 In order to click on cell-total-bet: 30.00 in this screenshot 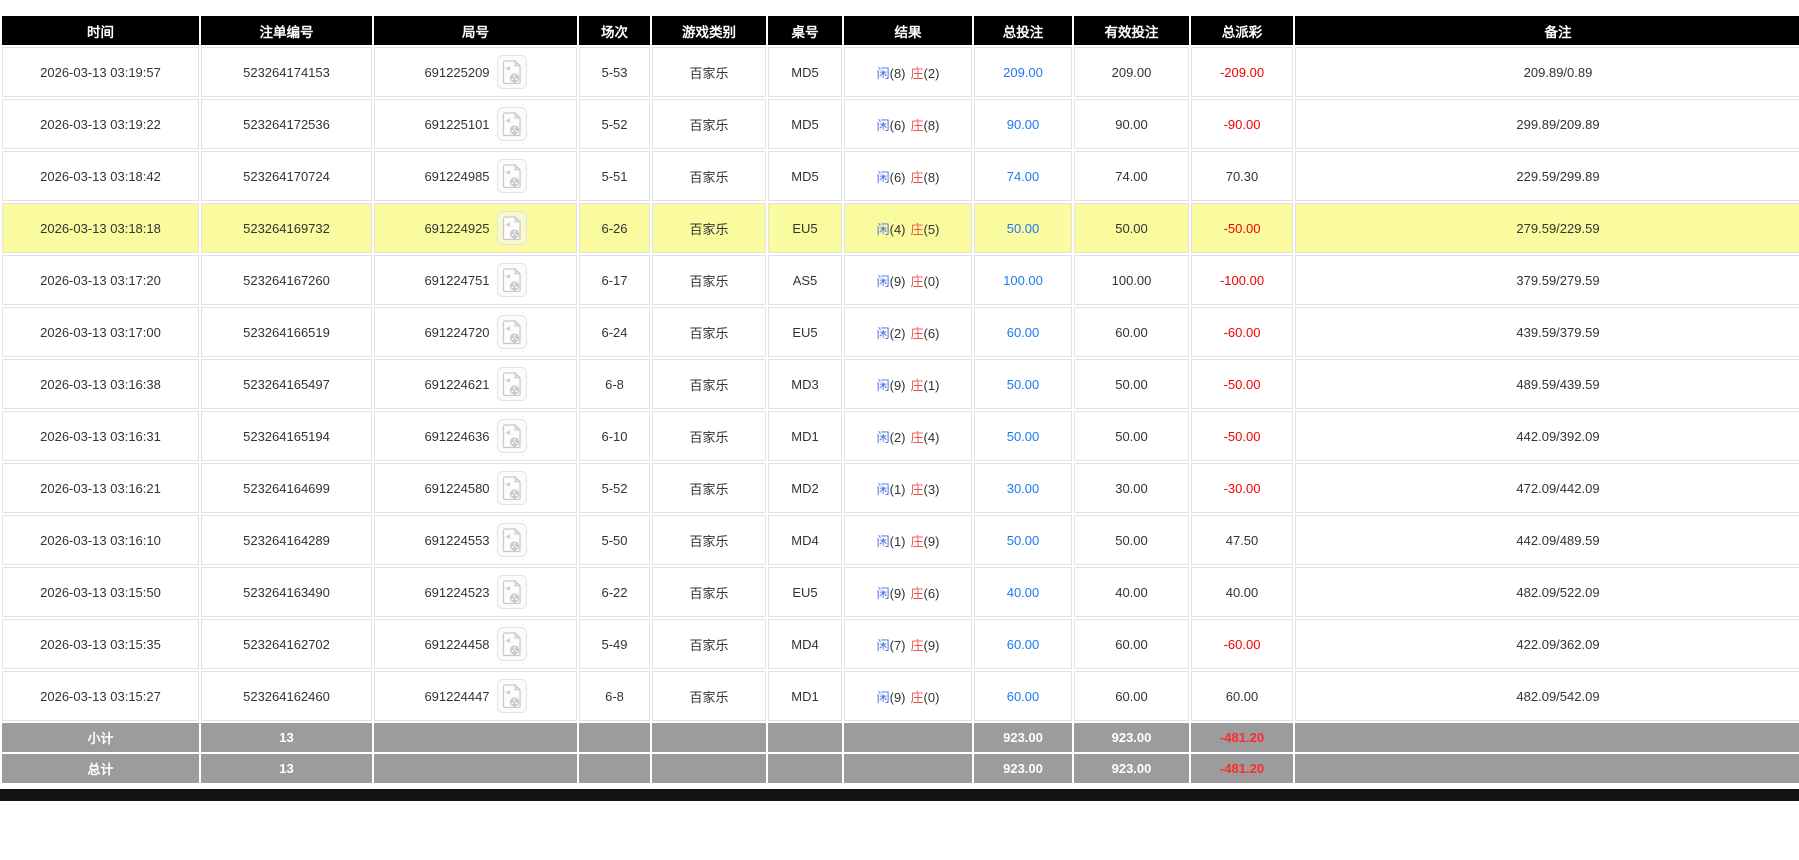, I will do `click(1023, 488)`.